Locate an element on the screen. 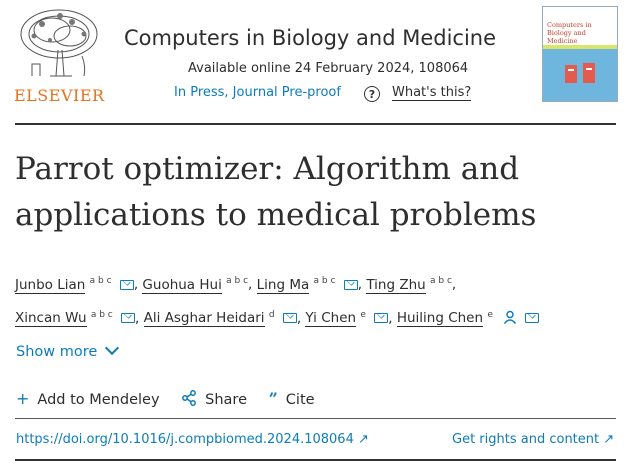  elsevier-wordmark: ELSEVIER is located at coordinates (59, 95).